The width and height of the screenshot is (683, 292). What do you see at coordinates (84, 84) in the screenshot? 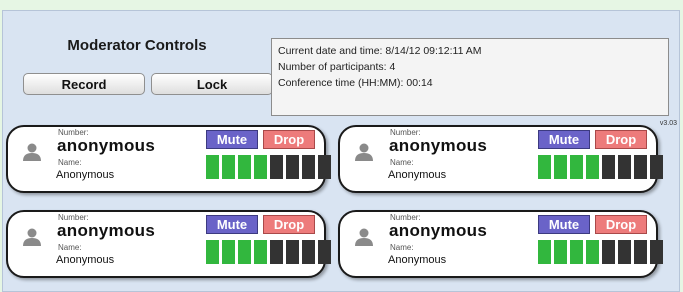
I see `record-button: Record` at bounding box center [84, 84].